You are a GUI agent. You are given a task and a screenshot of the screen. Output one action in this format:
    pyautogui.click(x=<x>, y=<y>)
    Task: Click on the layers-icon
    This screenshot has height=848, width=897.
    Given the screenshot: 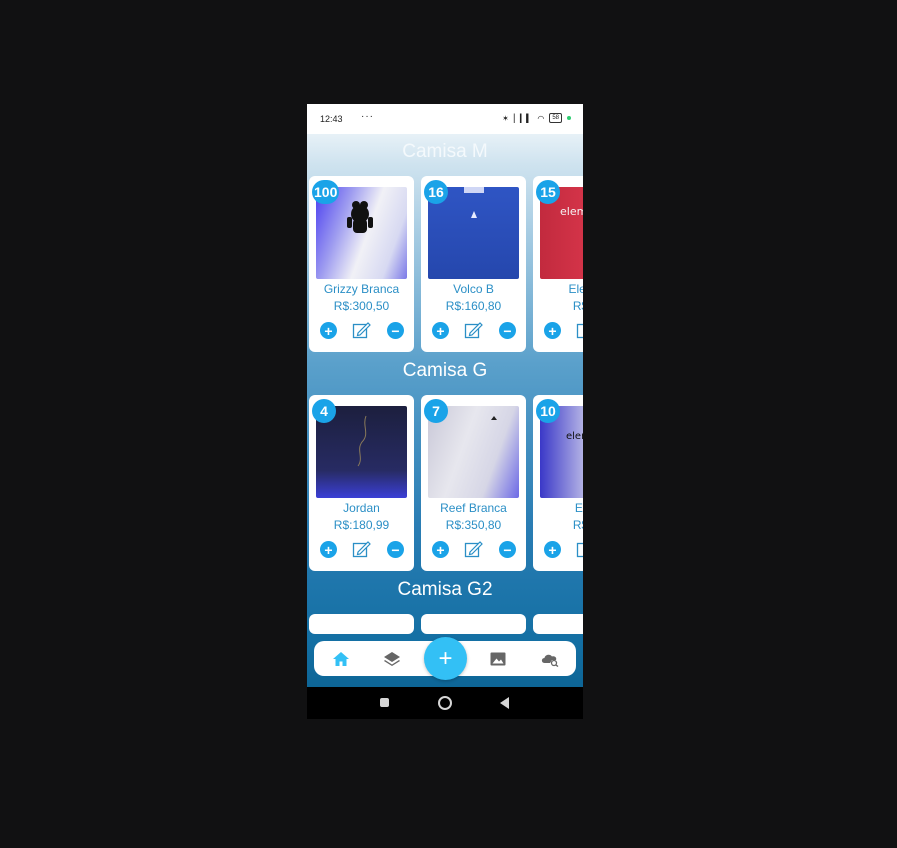 What is the action you would take?
    pyautogui.click(x=392, y=659)
    